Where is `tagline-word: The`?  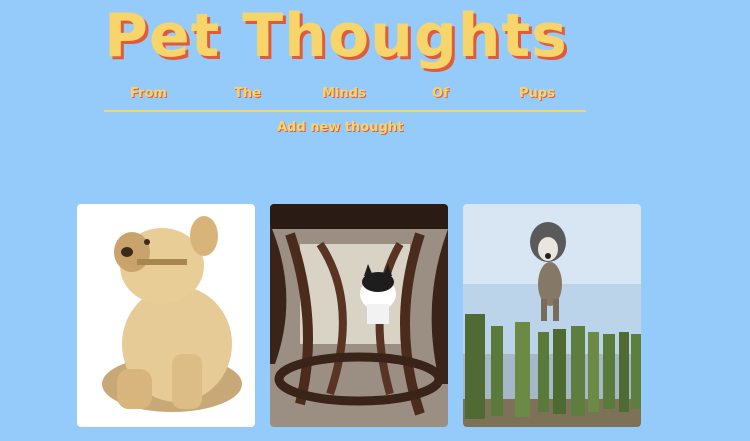
tagline-word: The is located at coordinates (247, 93).